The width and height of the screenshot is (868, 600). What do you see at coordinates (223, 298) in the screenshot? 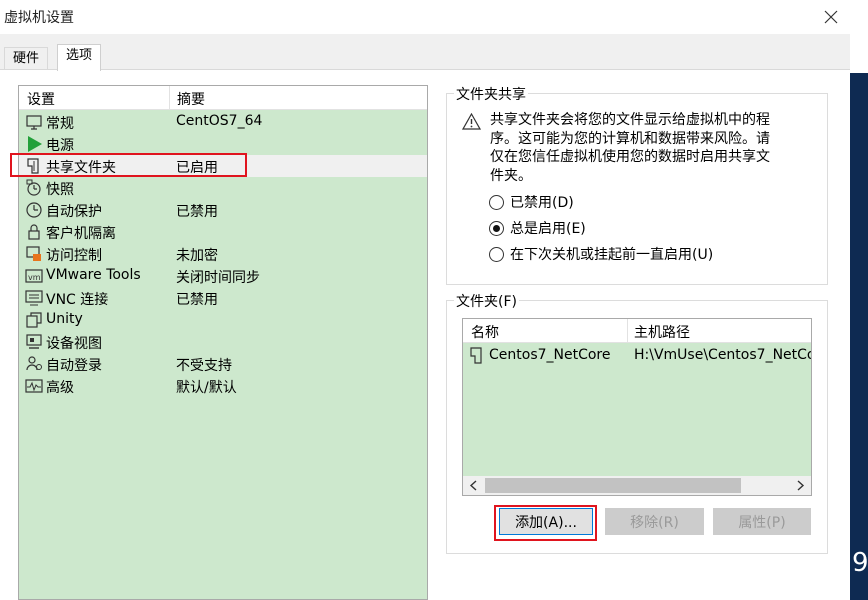
I see `settings-row-vnc: VNC 连接 已禁用` at bounding box center [223, 298].